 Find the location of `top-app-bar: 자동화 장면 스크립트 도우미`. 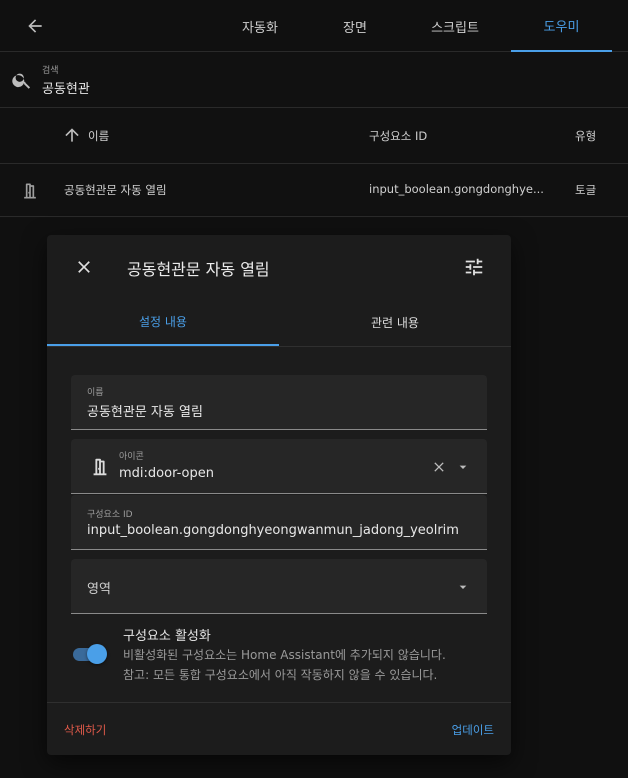

top-app-bar: 자동화 장면 스크립트 도우미 is located at coordinates (314, 26).